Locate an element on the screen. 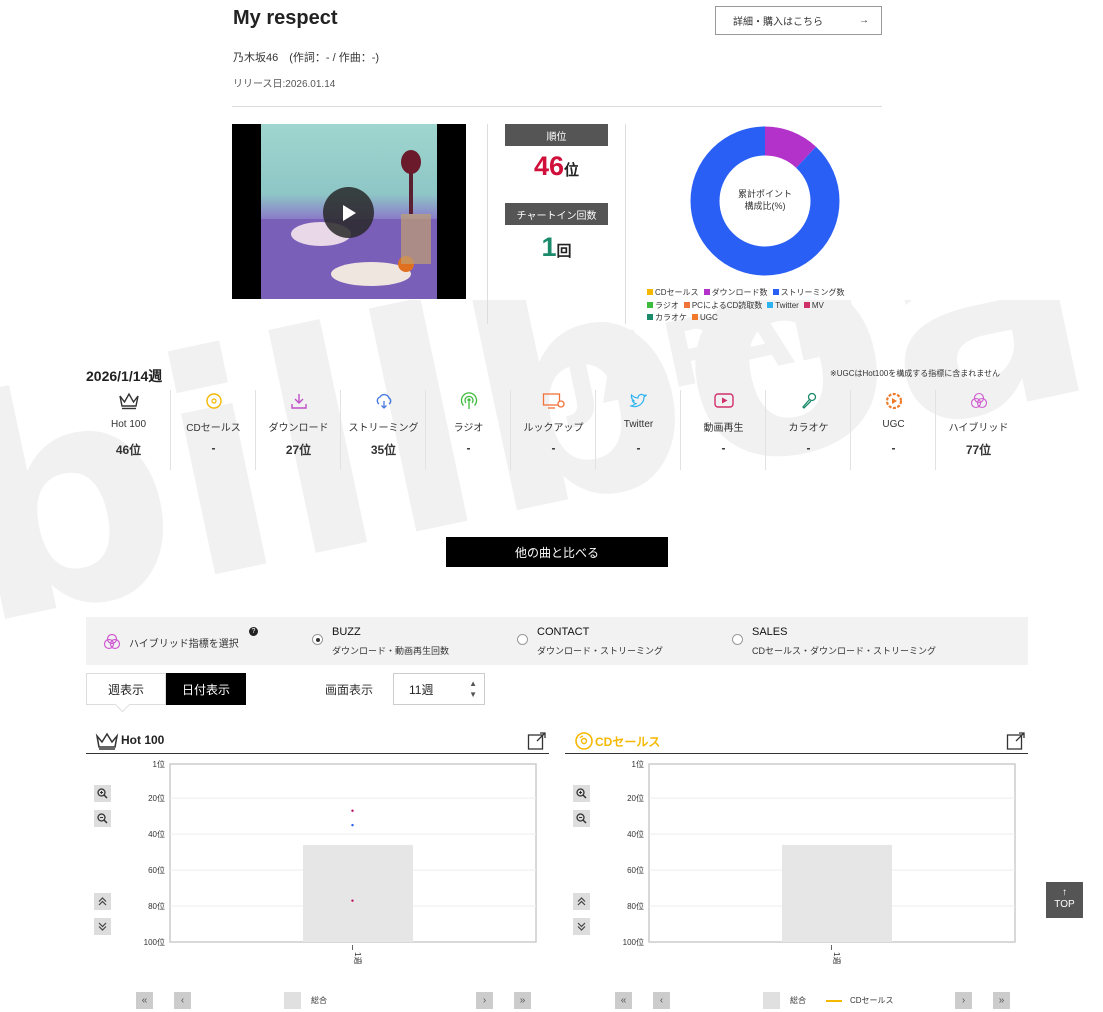  chart-legend: 総合 is located at coordinates (305, 1000).